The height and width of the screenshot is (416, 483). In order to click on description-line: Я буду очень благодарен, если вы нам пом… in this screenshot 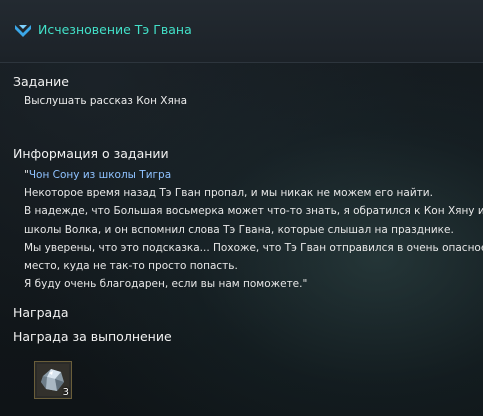, I will do `click(166, 284)`.